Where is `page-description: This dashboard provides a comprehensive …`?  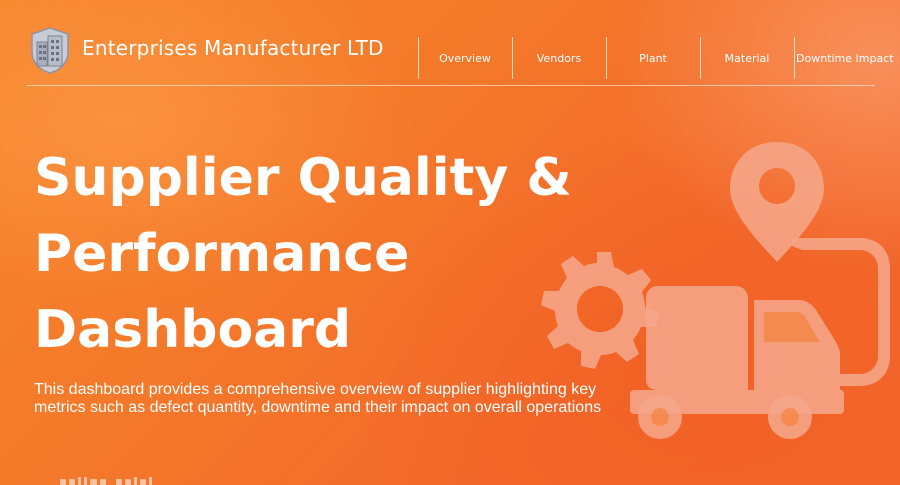 page-description: This dashboard provides a comprehensive … is located at coordinates (318, 398).